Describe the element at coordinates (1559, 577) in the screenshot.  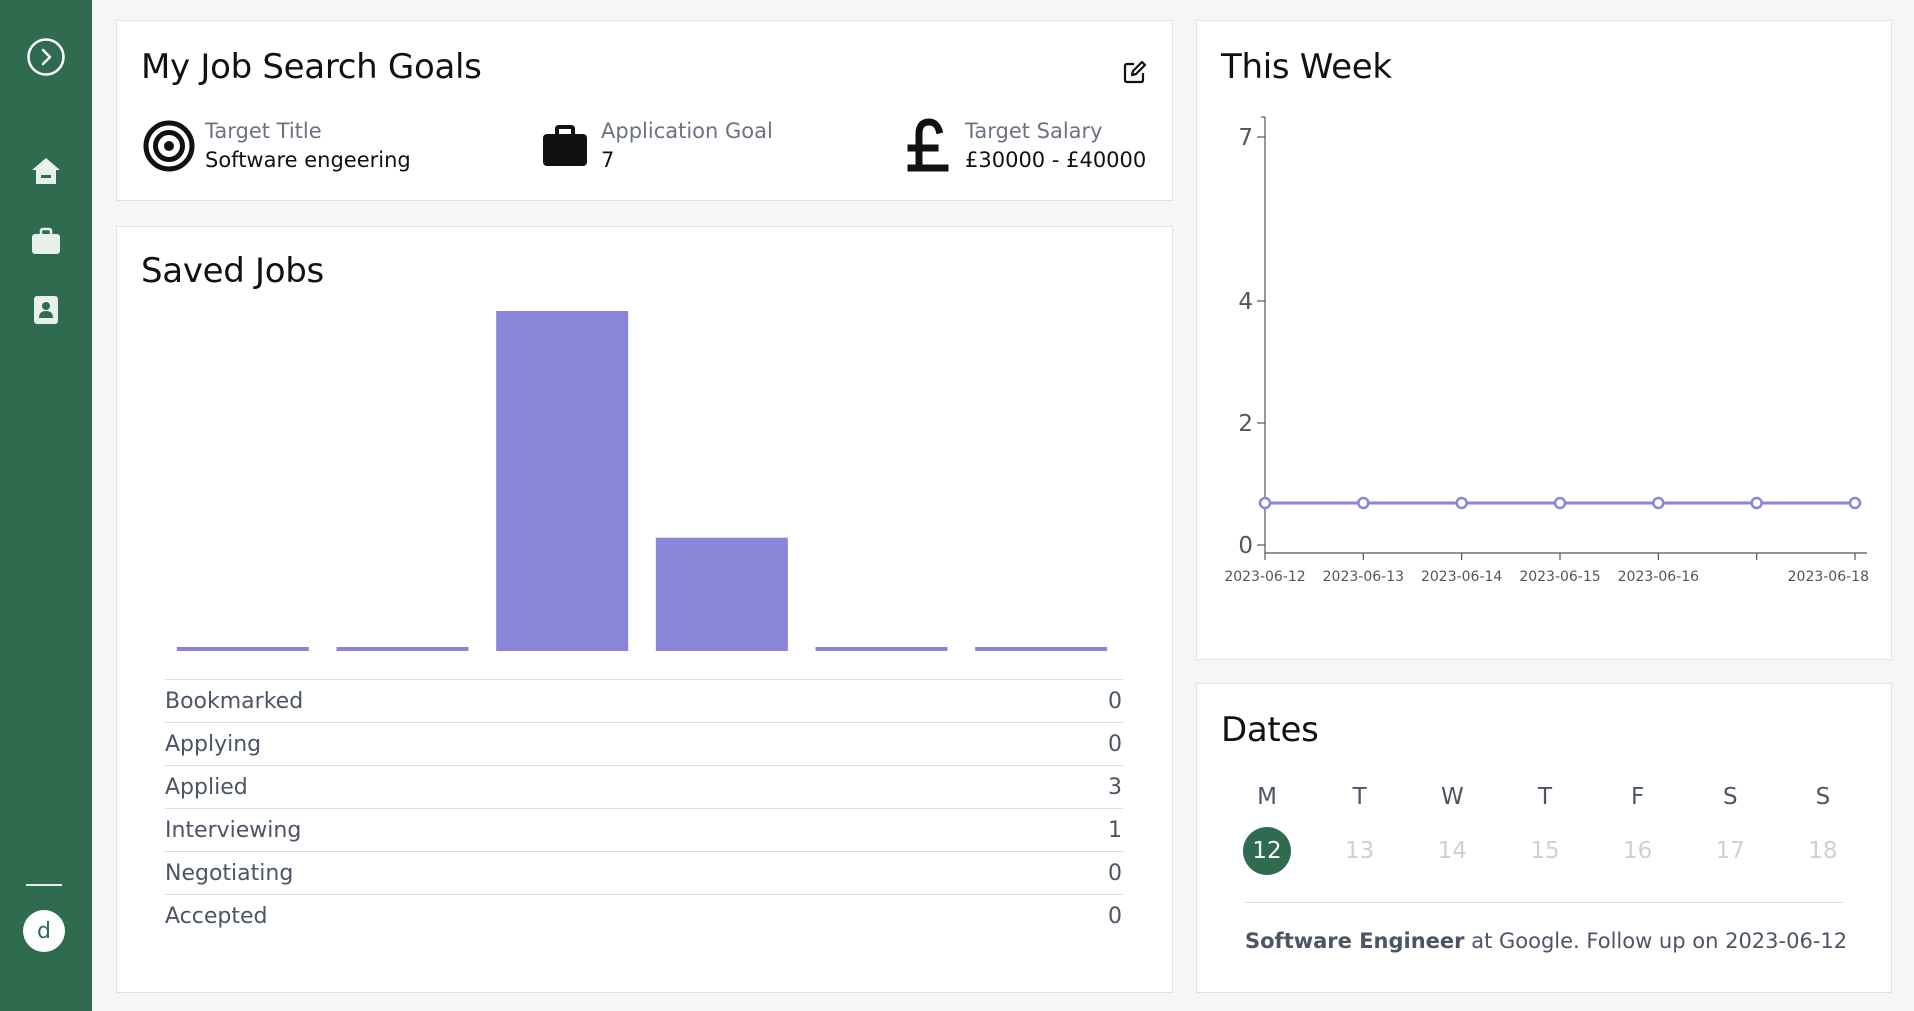
I see `x-tick-label: 2023-06-15` at that location.